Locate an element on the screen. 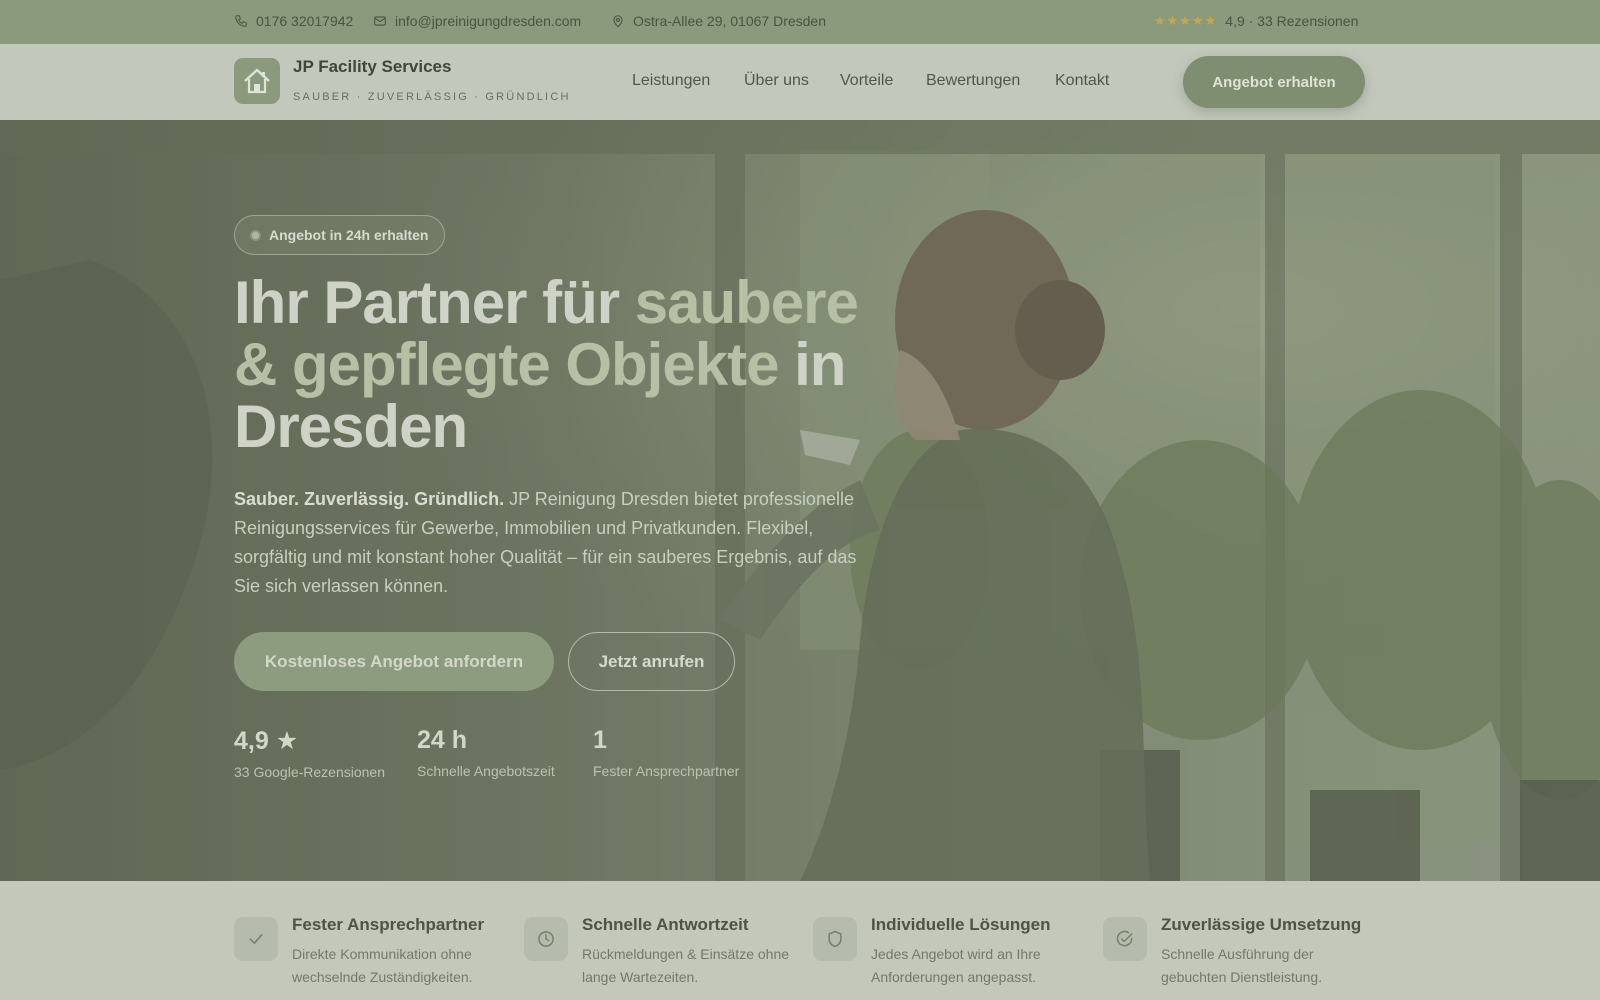 Image resolution: width=1600 pixels, height=1000 pixels. address-text: Ostra-Allee 29, 01067 Dresden is located at coordinates (729, 21).